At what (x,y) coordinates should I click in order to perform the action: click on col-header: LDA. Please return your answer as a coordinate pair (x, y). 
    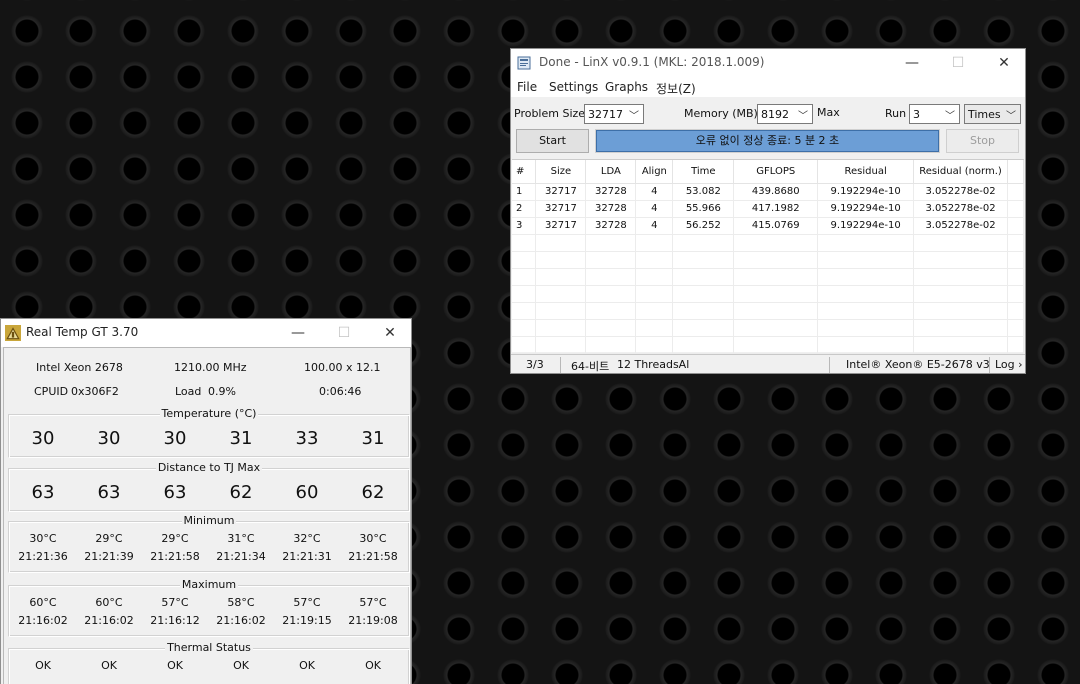
    Looking at the image, I should click on (611, 172).